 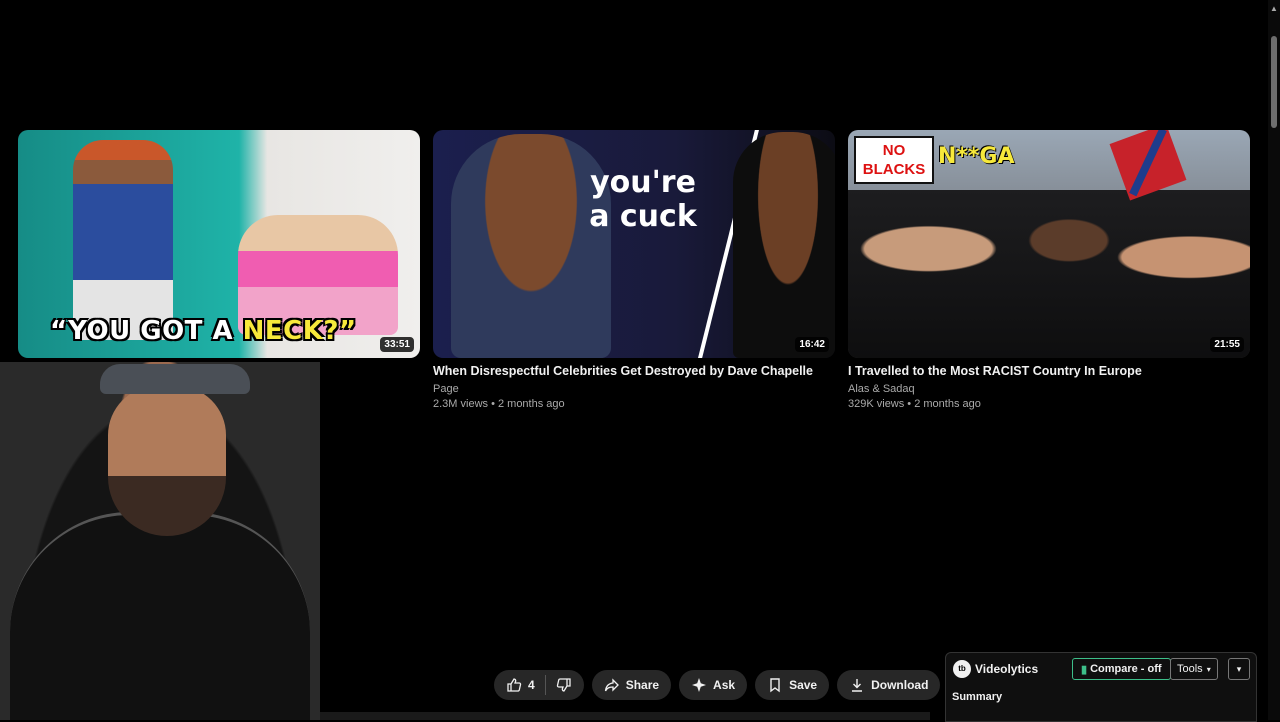 I want to click on summary-heading: Summary, so click(x=977, y=697).